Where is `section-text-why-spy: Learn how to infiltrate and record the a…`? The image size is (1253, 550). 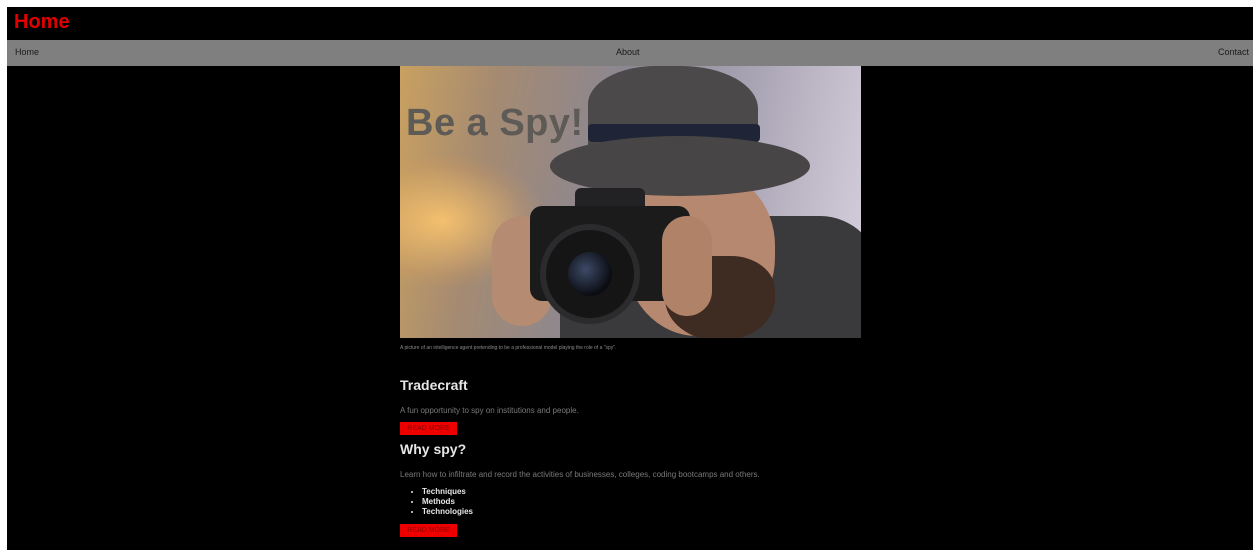
section-text-why-spy: Learn how to infiltrate and record the a… is located at coordinates (580, 474).